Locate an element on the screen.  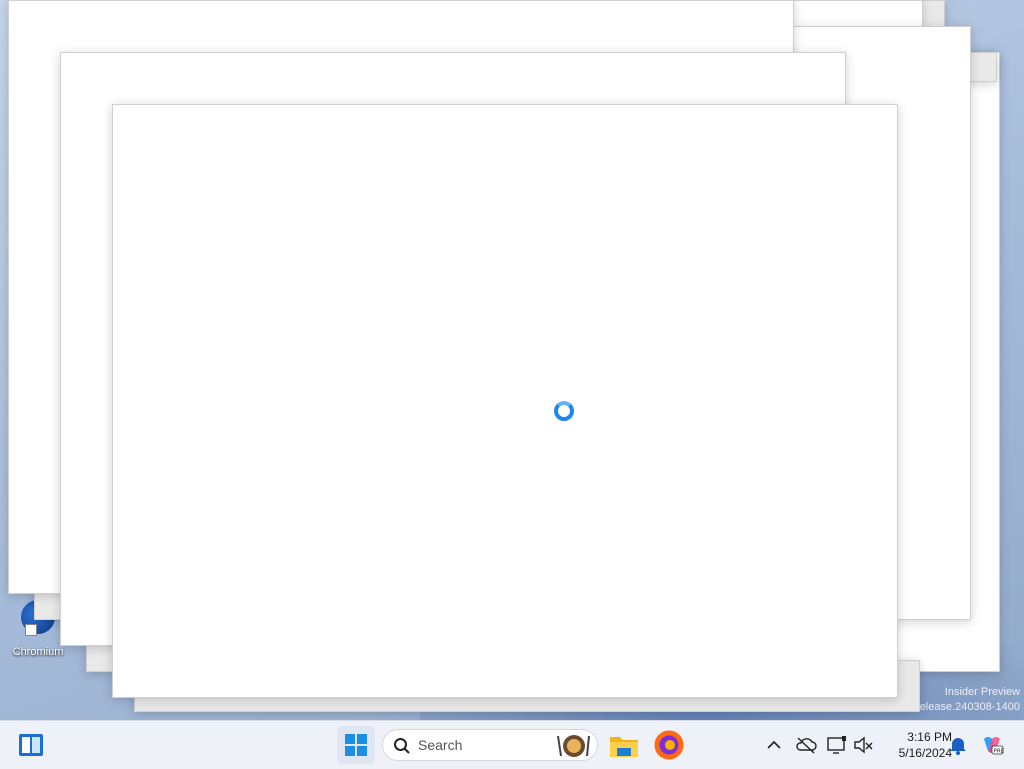
start-icon is located at coordinates (356, 745).